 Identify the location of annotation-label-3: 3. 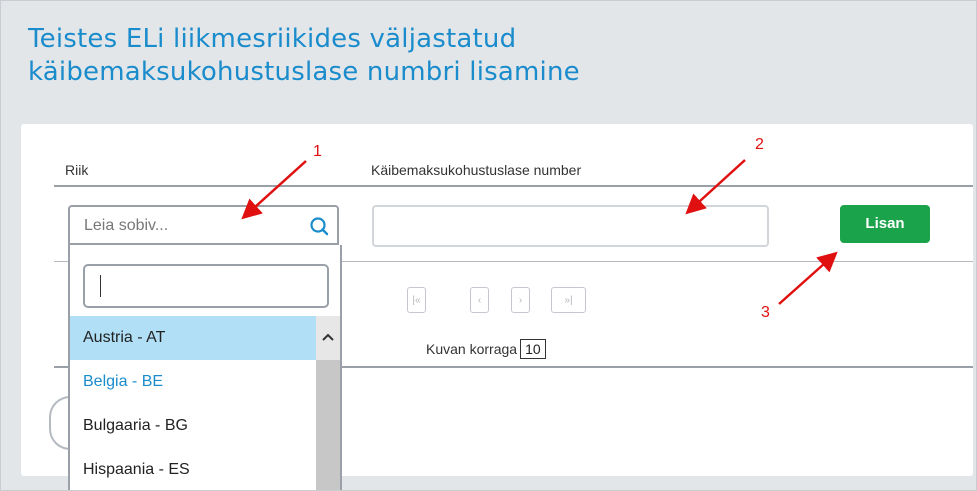
(765, 312).